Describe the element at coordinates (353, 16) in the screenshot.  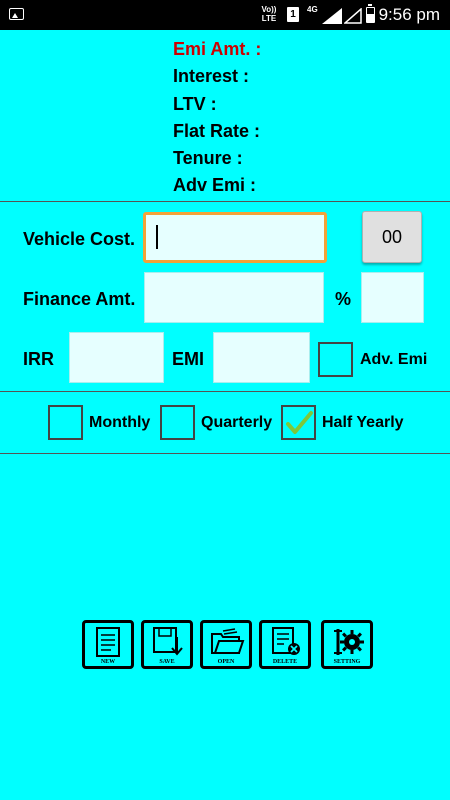
I see `signal-outline-icon` at that location.